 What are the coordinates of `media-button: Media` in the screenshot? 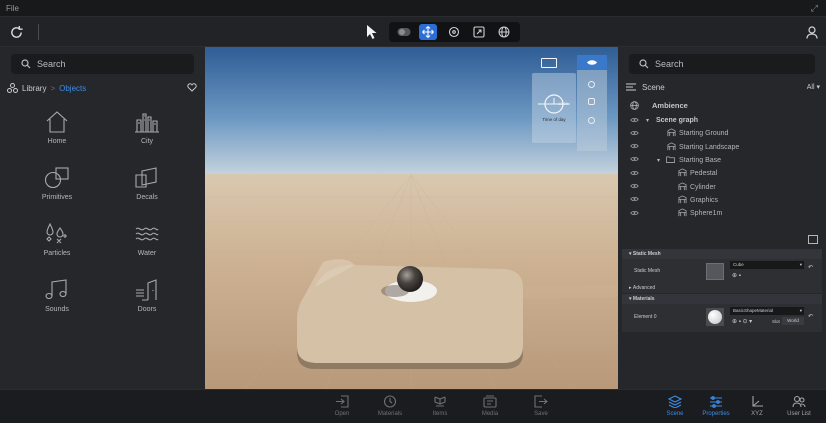 It's located at (490, 406).